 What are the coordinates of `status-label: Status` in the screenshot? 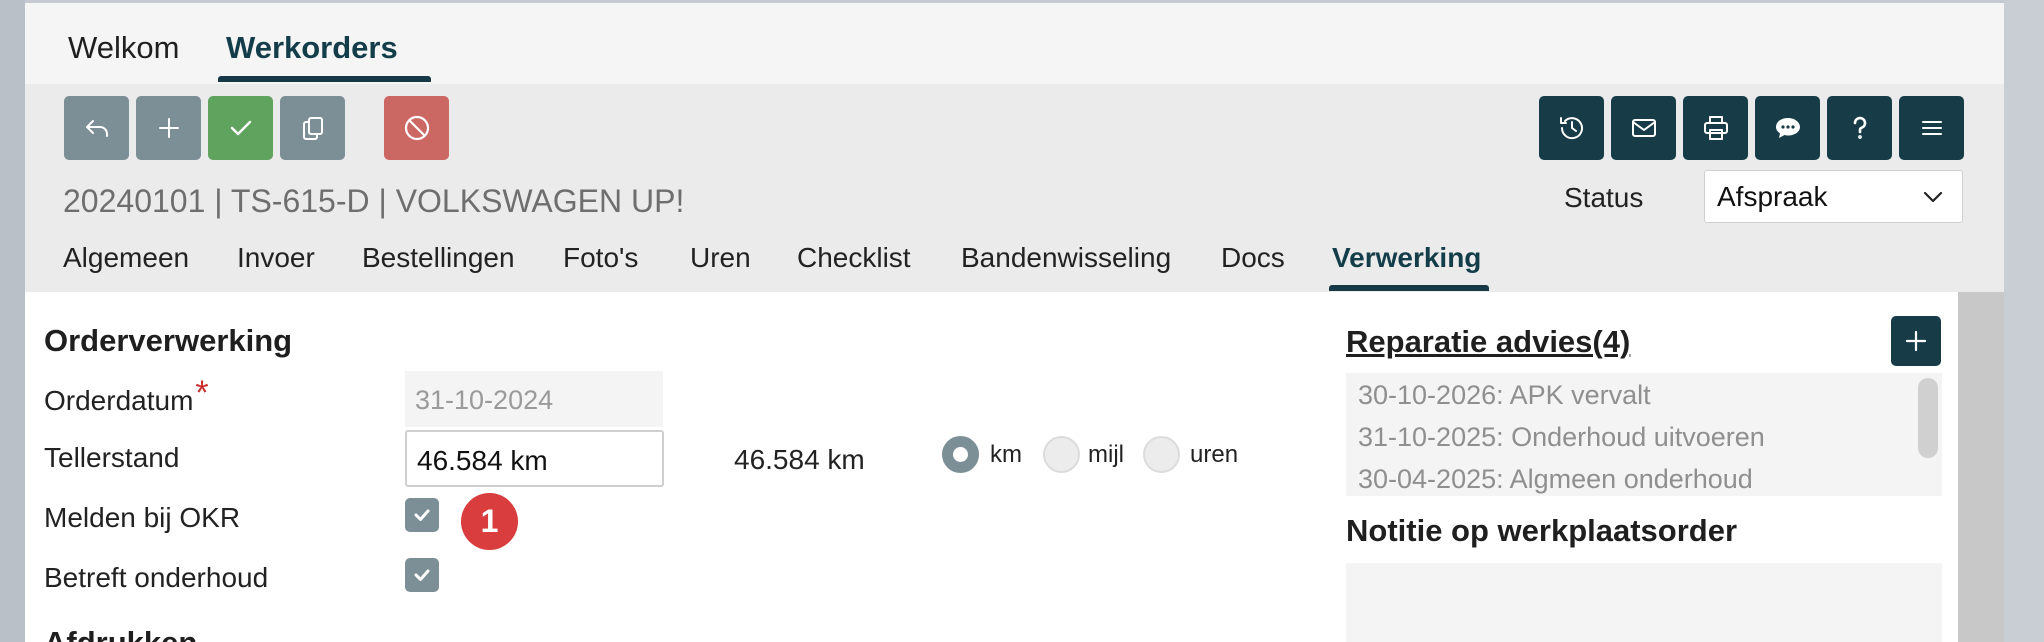 It's located at (1604, 197).